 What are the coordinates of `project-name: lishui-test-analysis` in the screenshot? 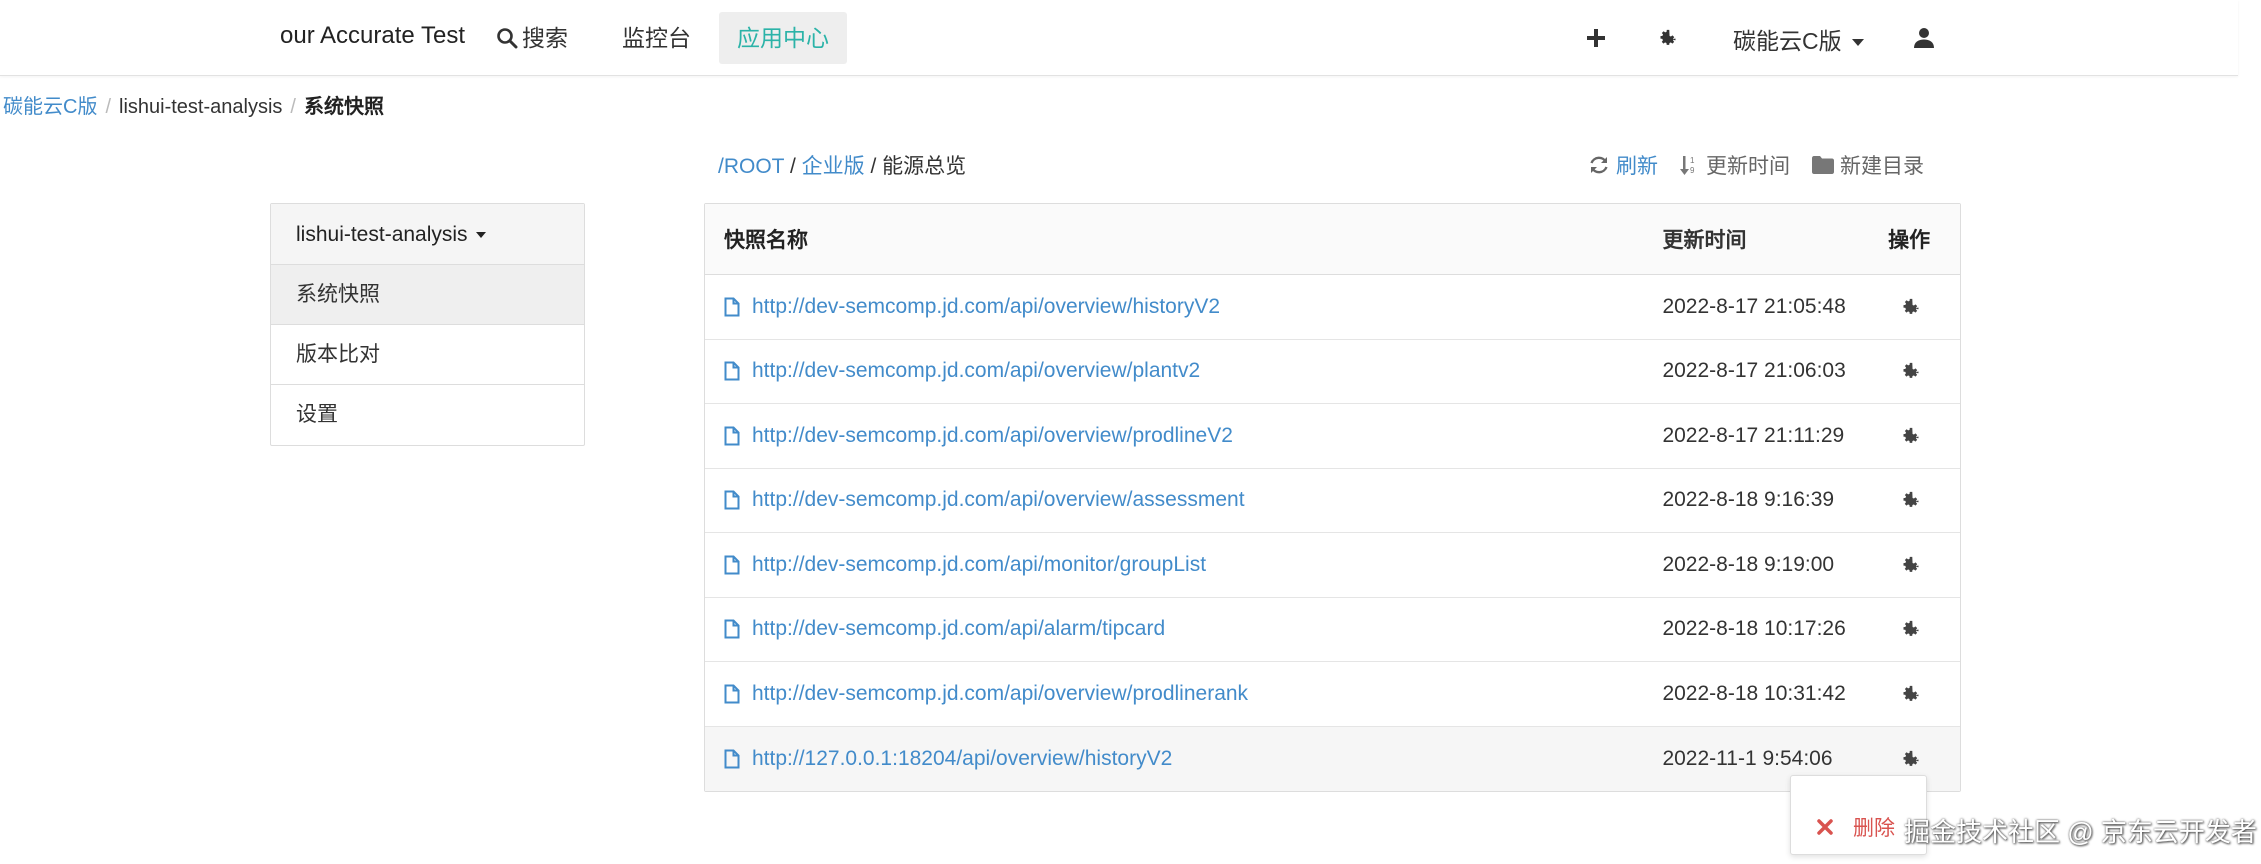 It's located at (382, 234).